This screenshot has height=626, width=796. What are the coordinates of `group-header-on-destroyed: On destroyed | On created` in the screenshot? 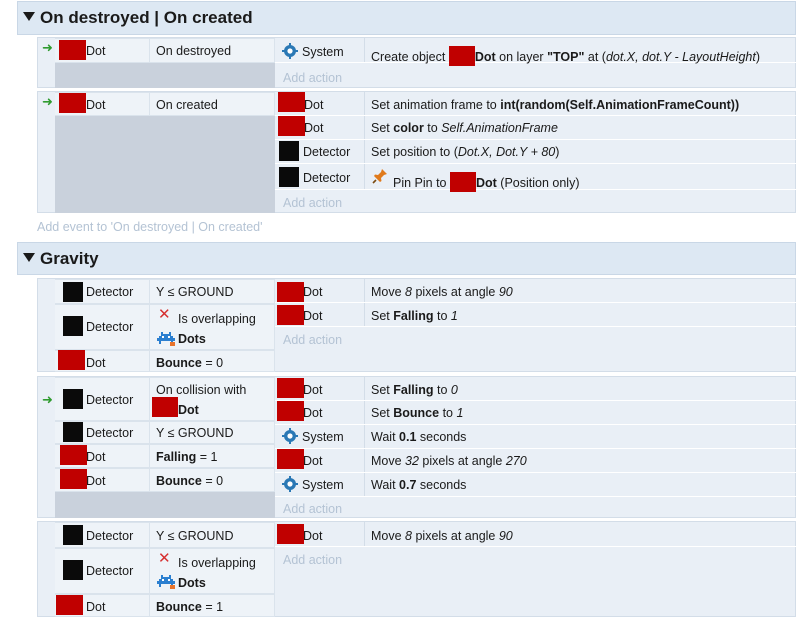 It's located at (406, 18).